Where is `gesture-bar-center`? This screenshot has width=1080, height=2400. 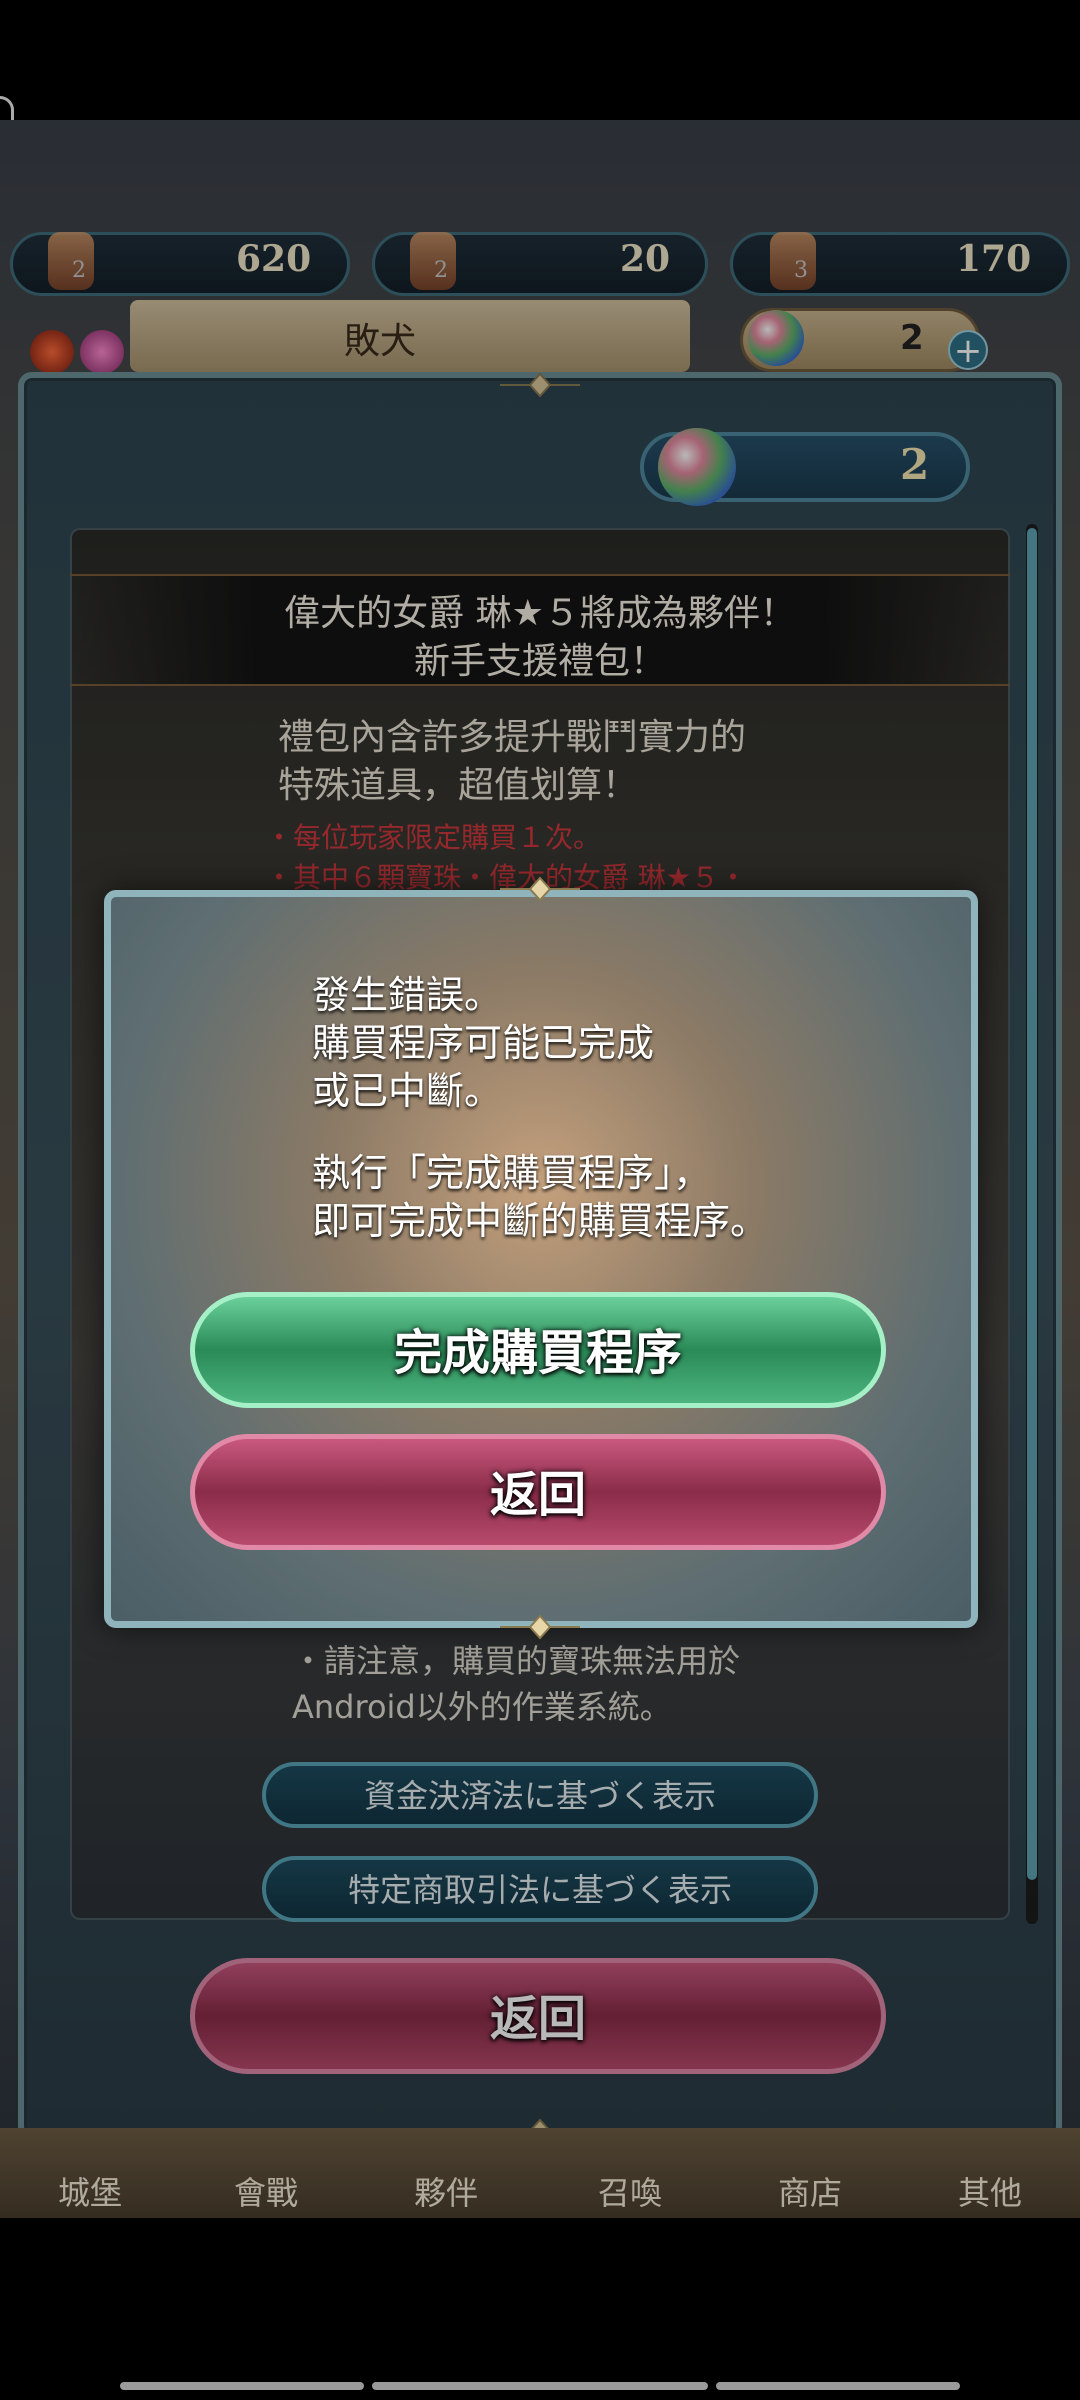 gesture-bar-center is located at coordinates (540, 2386).